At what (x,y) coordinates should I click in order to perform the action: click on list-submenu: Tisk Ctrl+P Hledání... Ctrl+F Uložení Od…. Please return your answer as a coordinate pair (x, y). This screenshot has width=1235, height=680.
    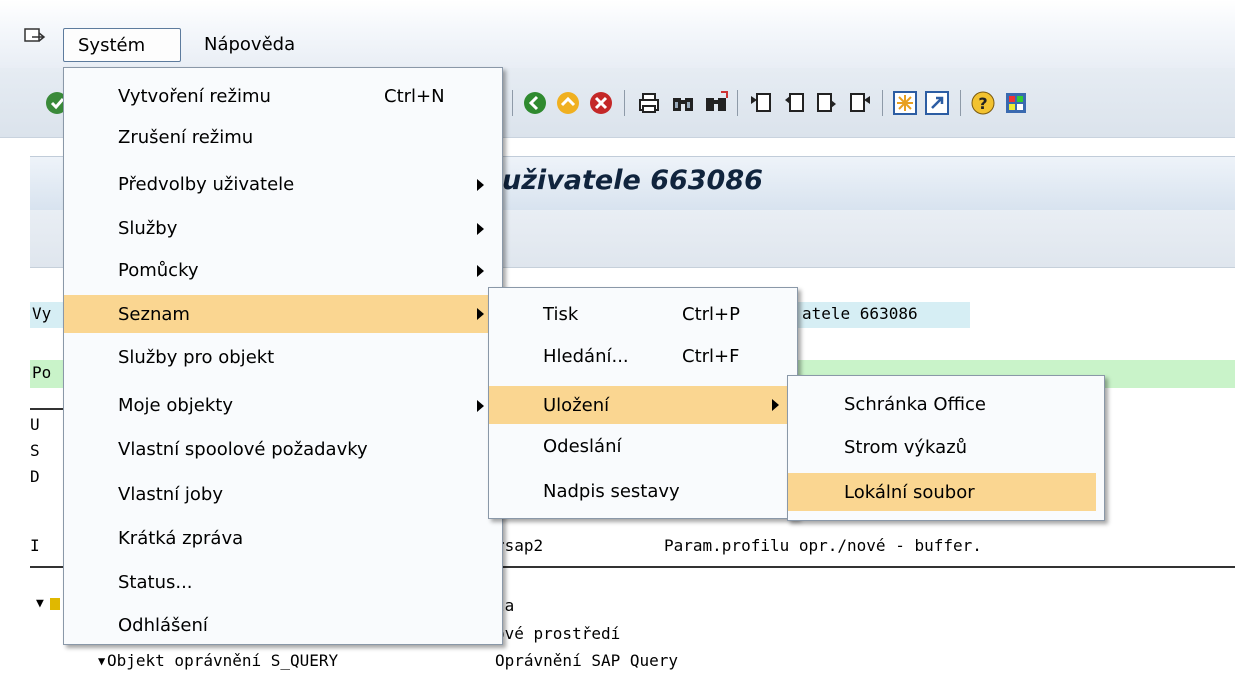
    Looking at the image, I should click on (643, 403).